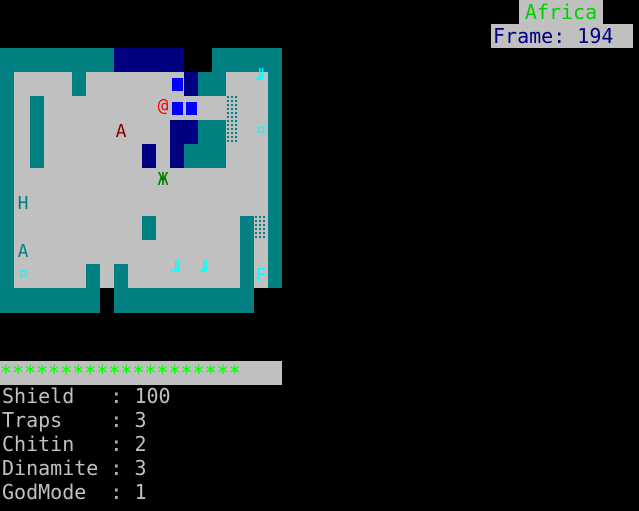 This screenshot has width=639, height=511. What do you see at coordinates (74, 468) in the screenshot?
I see `stat-dinamite: Dinamite : 3` at bounding box center [74, 468].